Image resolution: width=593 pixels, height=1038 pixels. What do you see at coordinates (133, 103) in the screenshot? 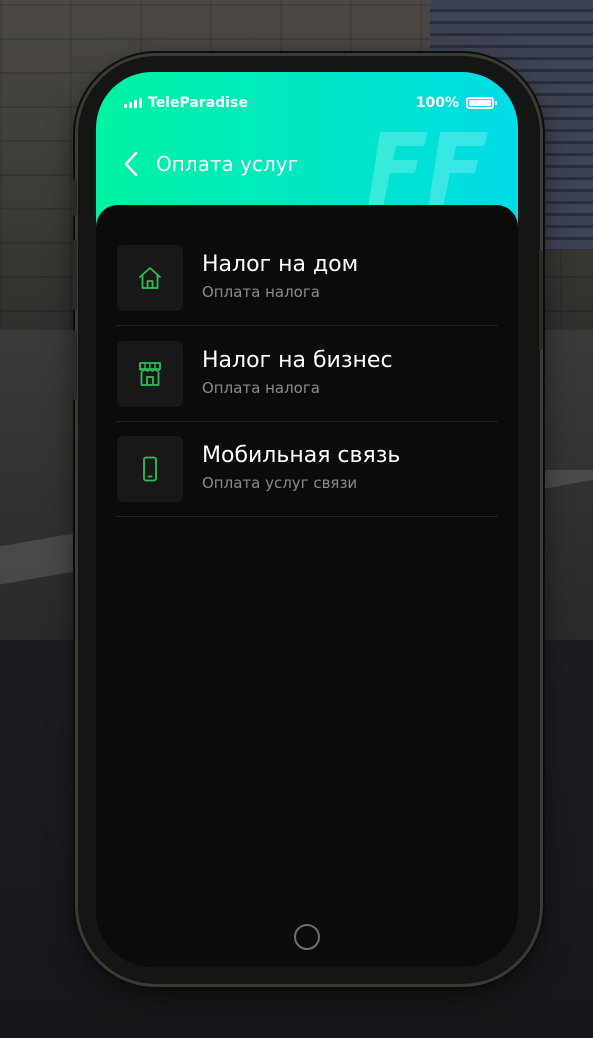
I see `signal-icon` at bounding box center [133, 103].